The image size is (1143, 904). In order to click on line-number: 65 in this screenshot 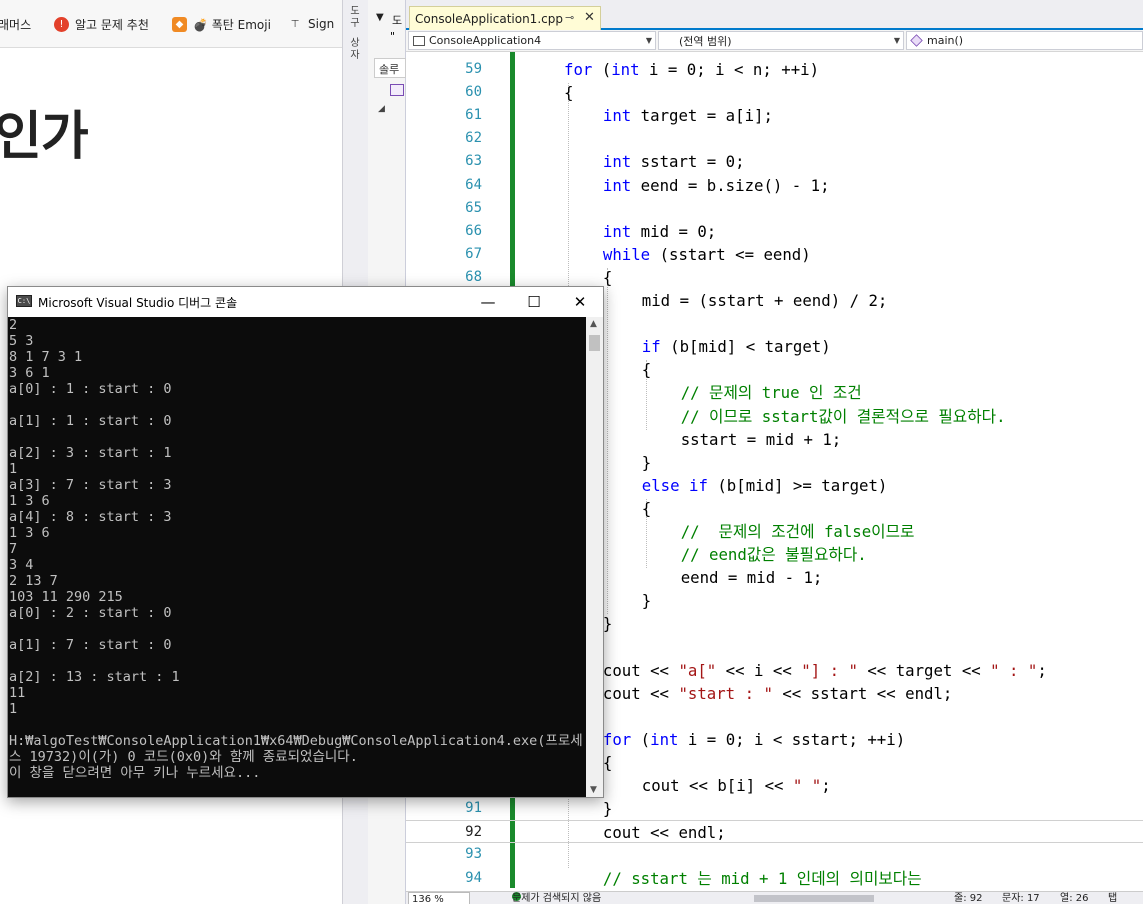, I will do `click(473, 207)`.